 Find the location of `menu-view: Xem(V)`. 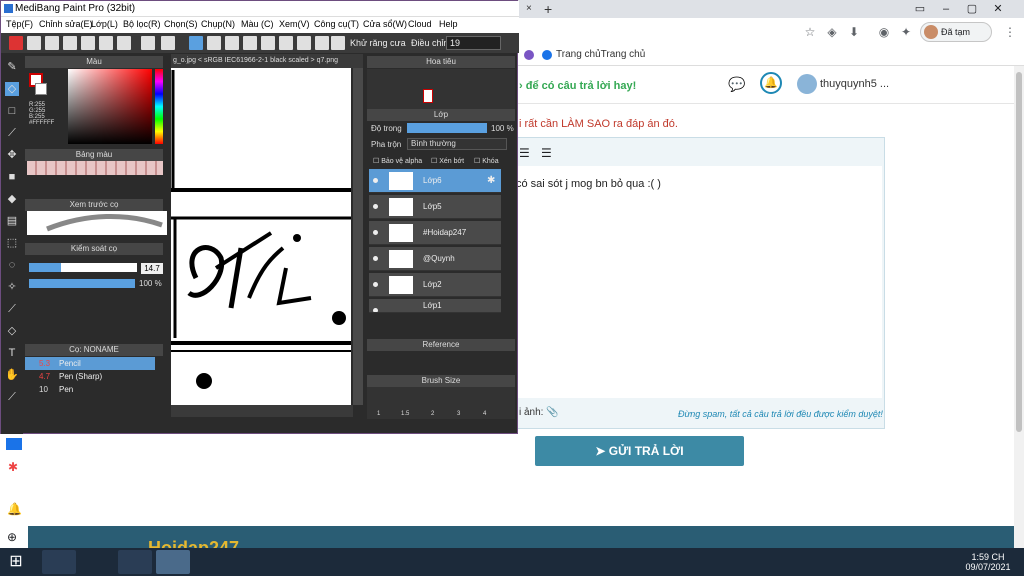

menu-view: Xem(V) is located at coordinates (294, 24).